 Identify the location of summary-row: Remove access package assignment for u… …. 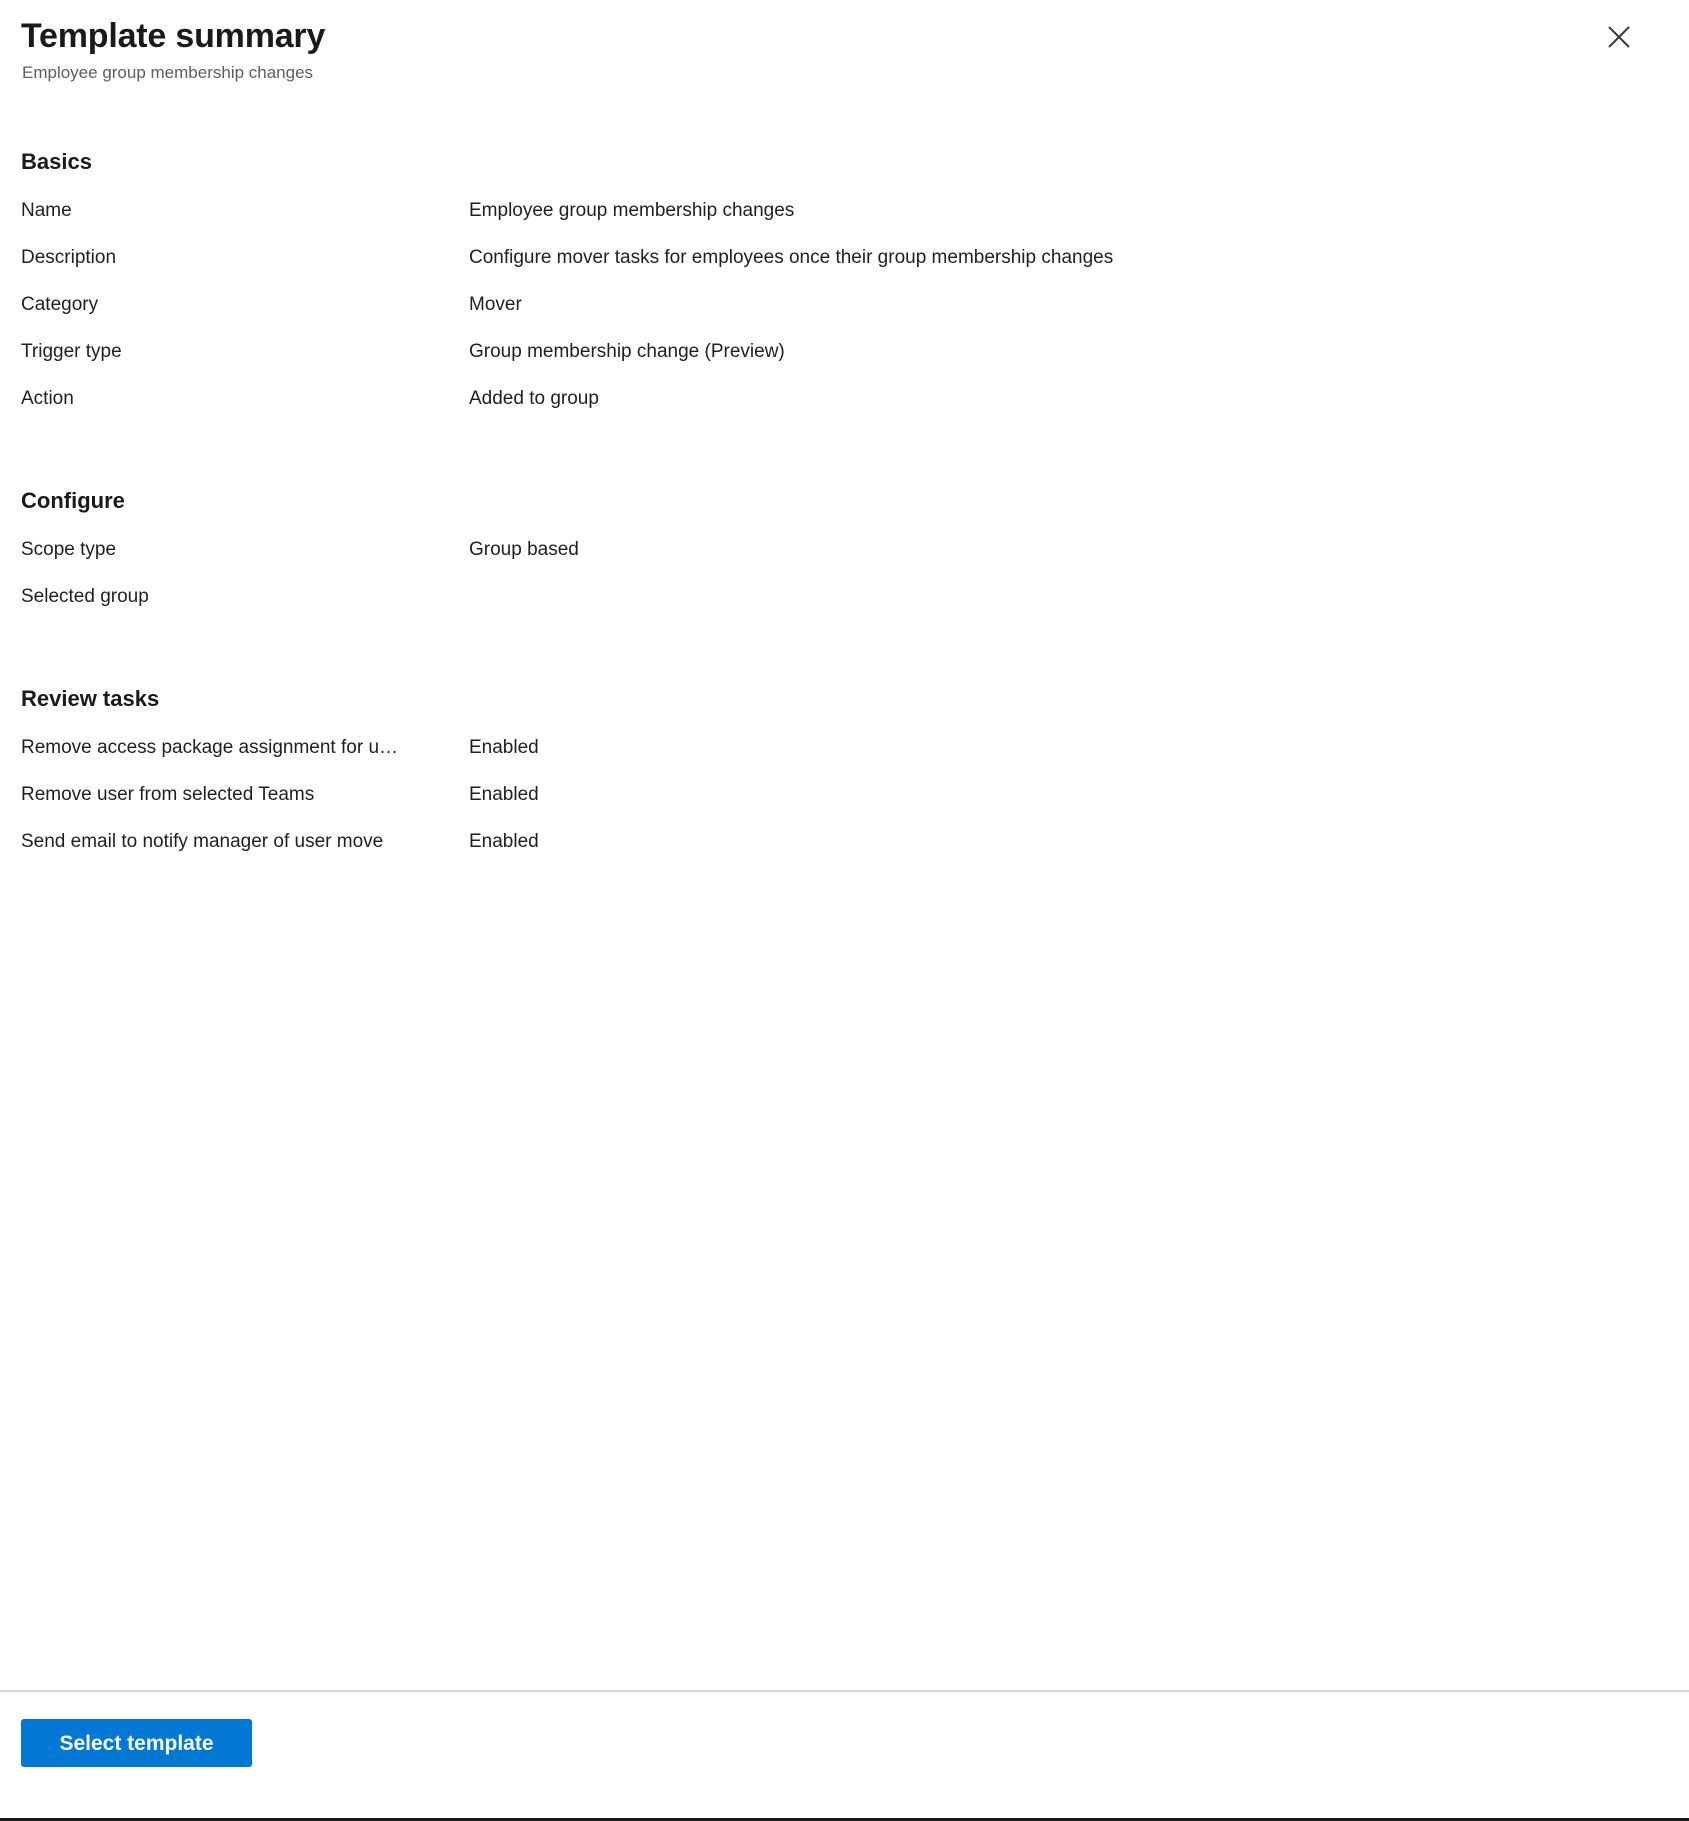
(843, 758).